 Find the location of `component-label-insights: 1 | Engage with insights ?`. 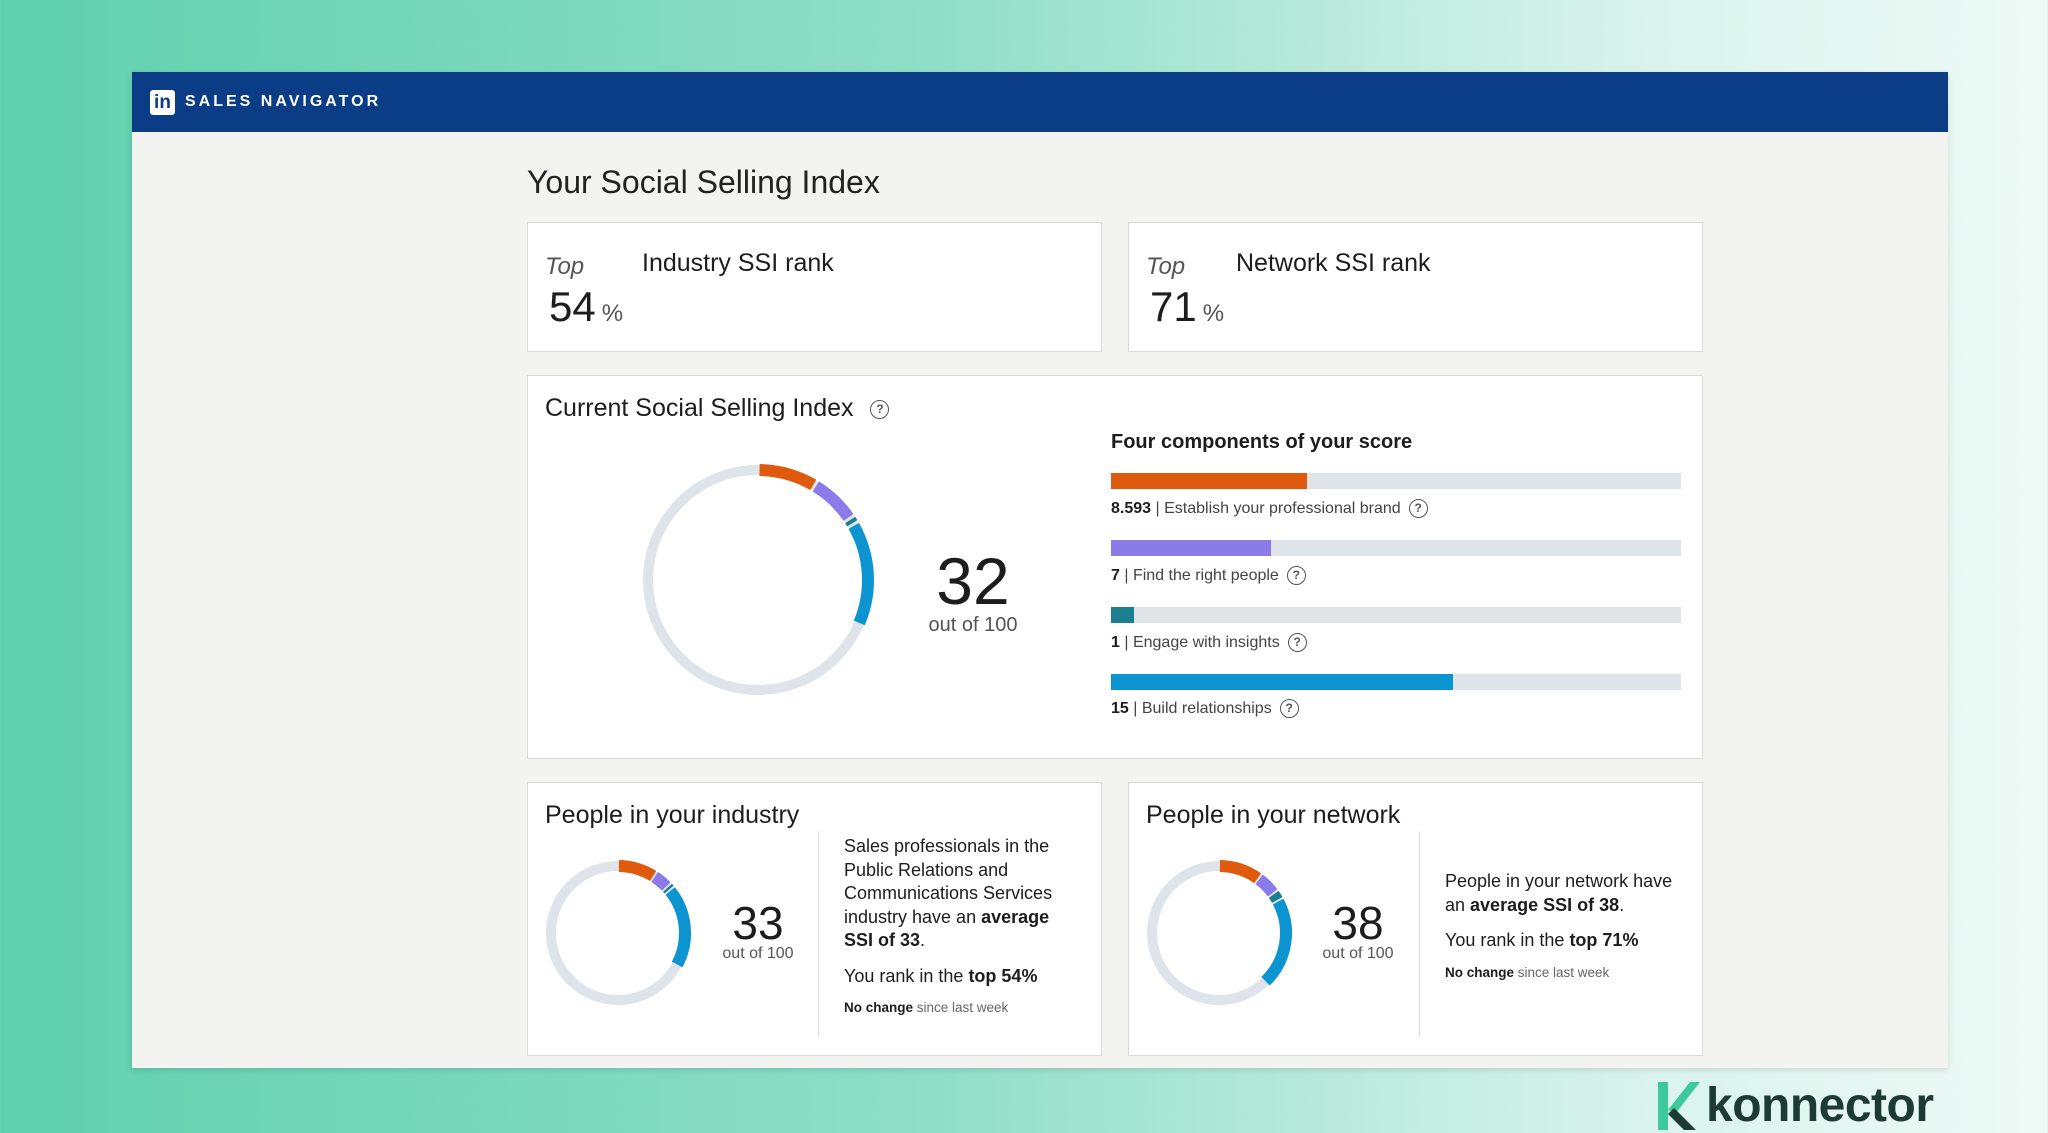

component-label-insights: 1 | Engage with insights ? is located at coordinates (1209, 642).